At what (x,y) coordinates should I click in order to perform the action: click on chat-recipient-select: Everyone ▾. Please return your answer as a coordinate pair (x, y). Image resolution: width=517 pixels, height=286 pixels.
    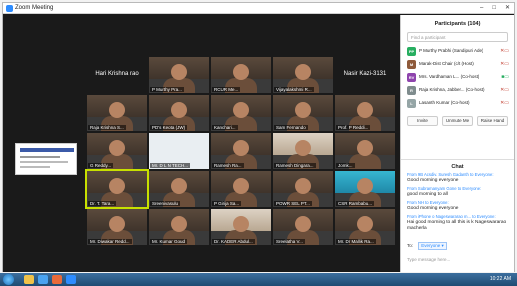
    Looking at the image, I should click on (432, 246).